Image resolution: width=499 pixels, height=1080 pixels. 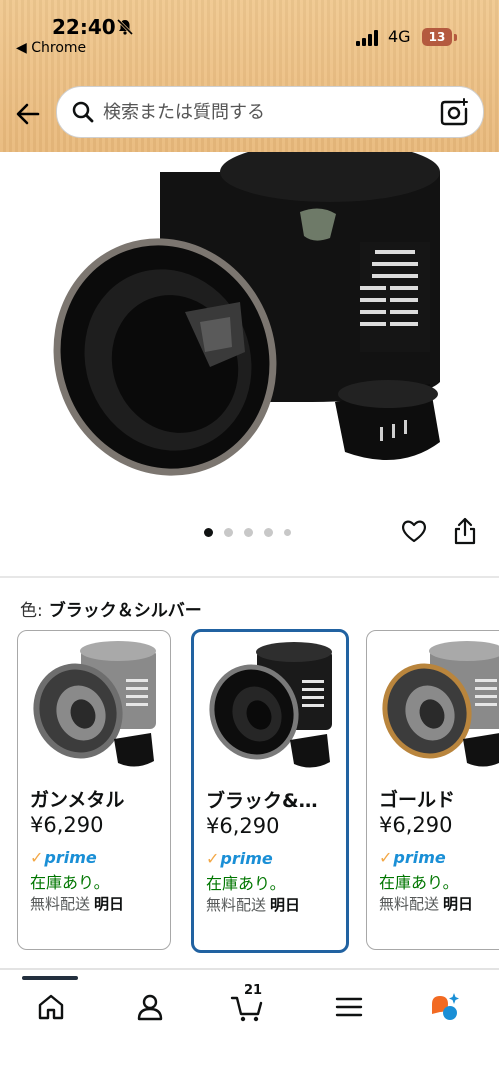 I want to click on bottom-nav-divider, so click(x=249, y=969).